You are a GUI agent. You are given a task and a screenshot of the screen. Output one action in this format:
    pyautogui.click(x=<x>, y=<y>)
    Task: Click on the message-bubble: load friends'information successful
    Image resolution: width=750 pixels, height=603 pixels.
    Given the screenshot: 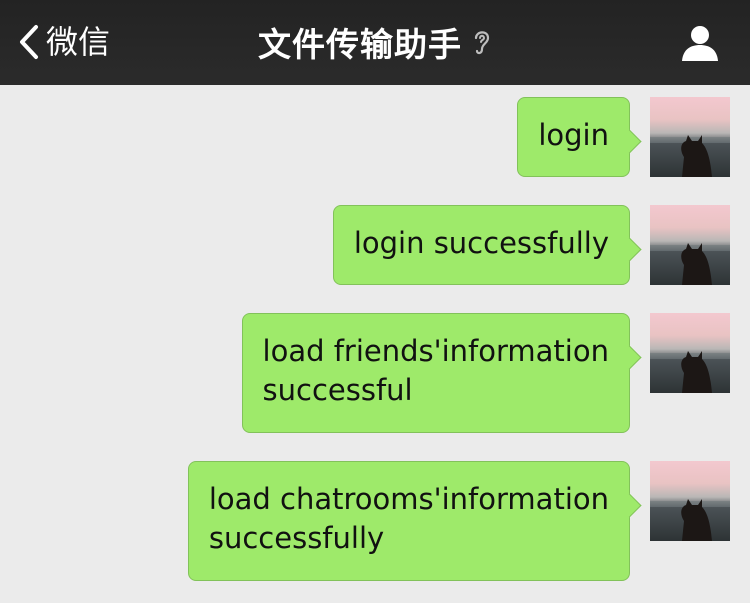 What is the action you would take?
    pyautogui.click(x=435, y=373)
    